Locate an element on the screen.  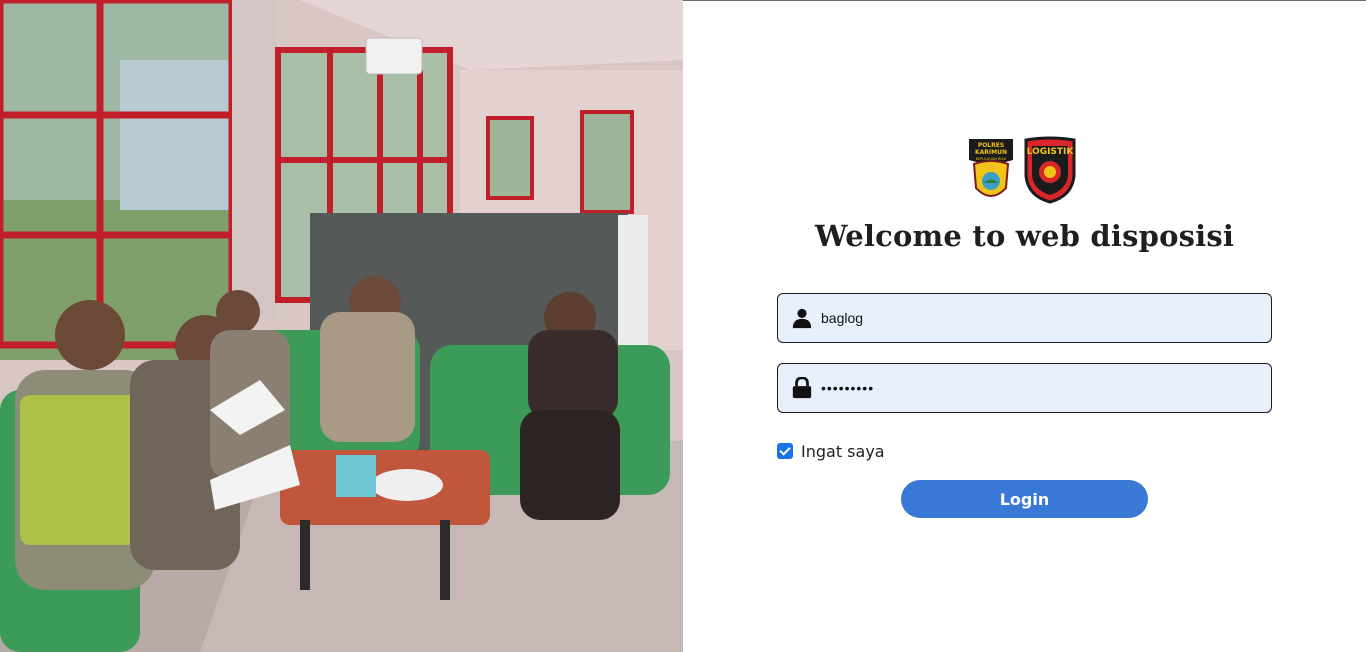
user-icon is located at coordinates (802, 318).